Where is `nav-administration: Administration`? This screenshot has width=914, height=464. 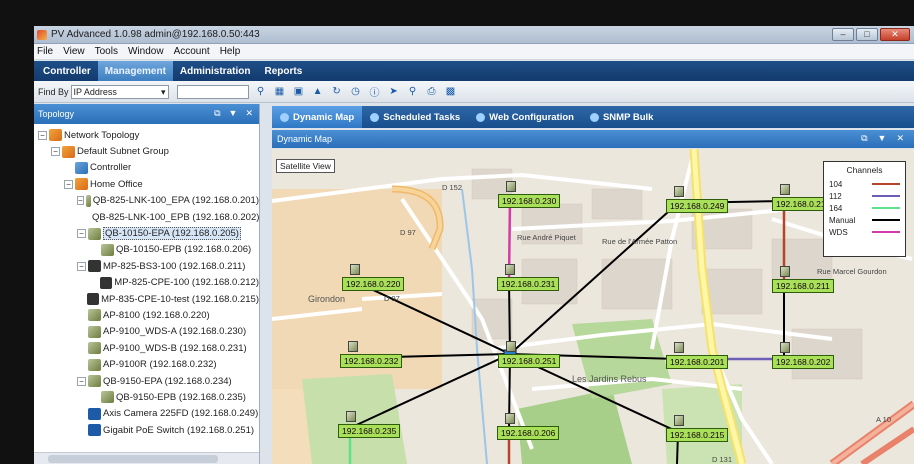 nav-administration: Administration is located at coordinates (215, 71).